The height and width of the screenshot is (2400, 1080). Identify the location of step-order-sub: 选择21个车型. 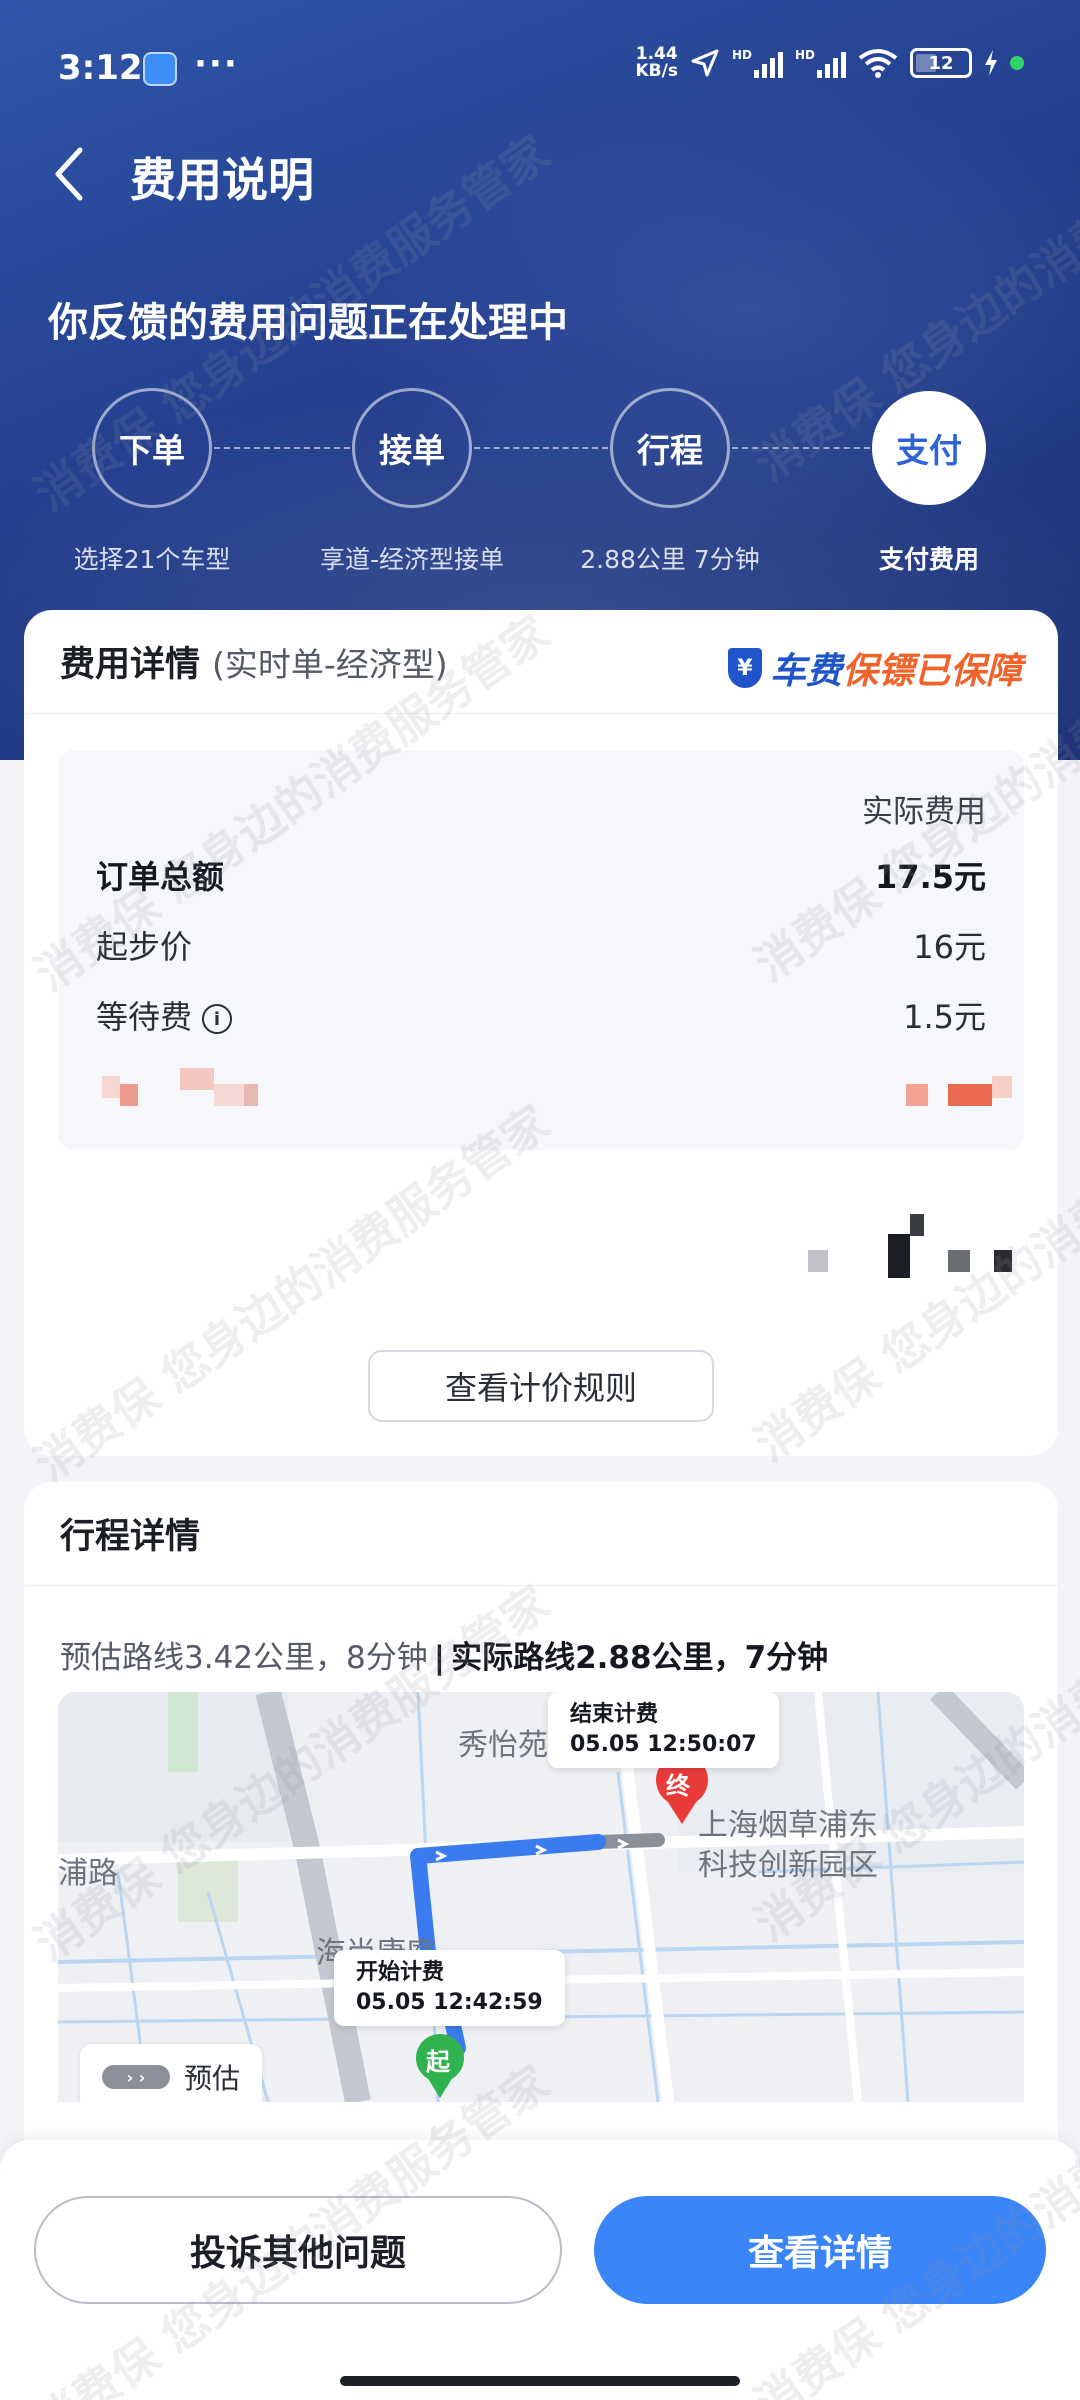
(152, 559).